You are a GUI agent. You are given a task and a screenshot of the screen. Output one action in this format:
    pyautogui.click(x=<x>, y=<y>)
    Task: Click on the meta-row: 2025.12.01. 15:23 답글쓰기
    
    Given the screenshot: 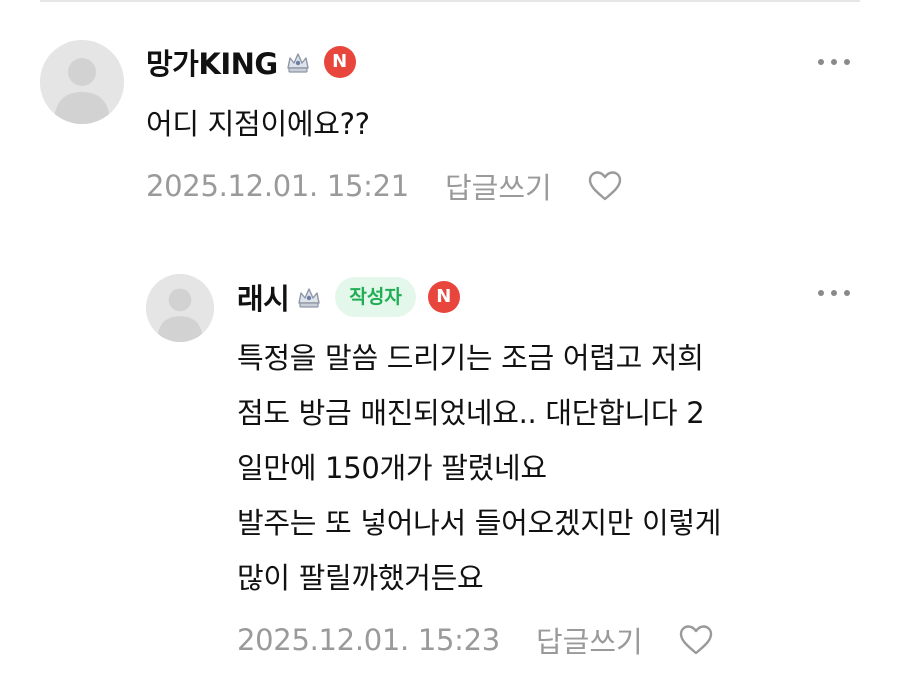 What is the action you would take?
    pyautogui.click(x=475, y=640)
    